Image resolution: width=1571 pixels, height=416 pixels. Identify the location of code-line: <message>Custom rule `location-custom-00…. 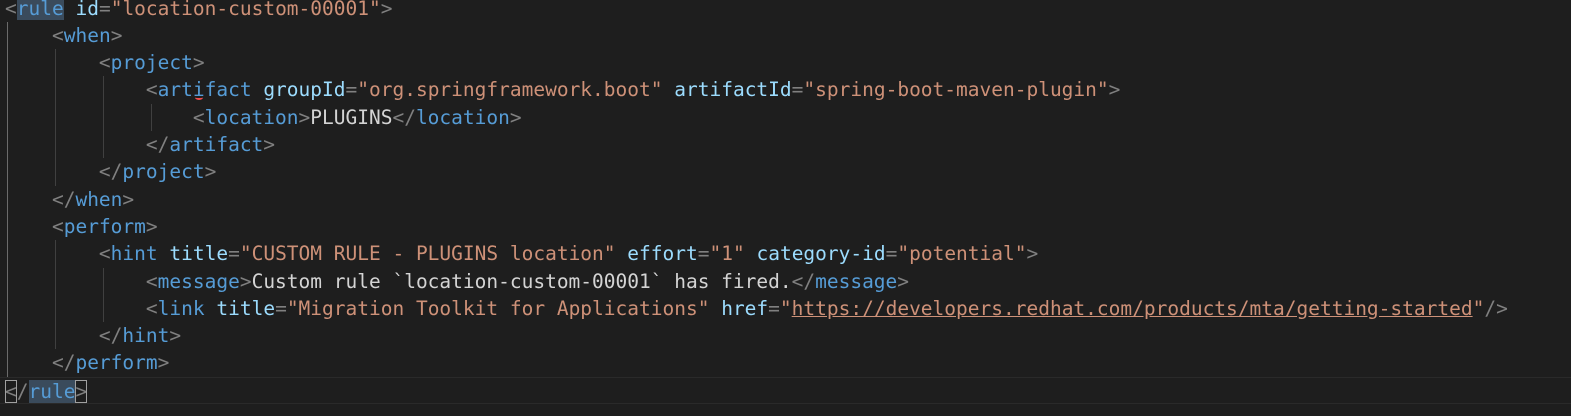
(785, 281).